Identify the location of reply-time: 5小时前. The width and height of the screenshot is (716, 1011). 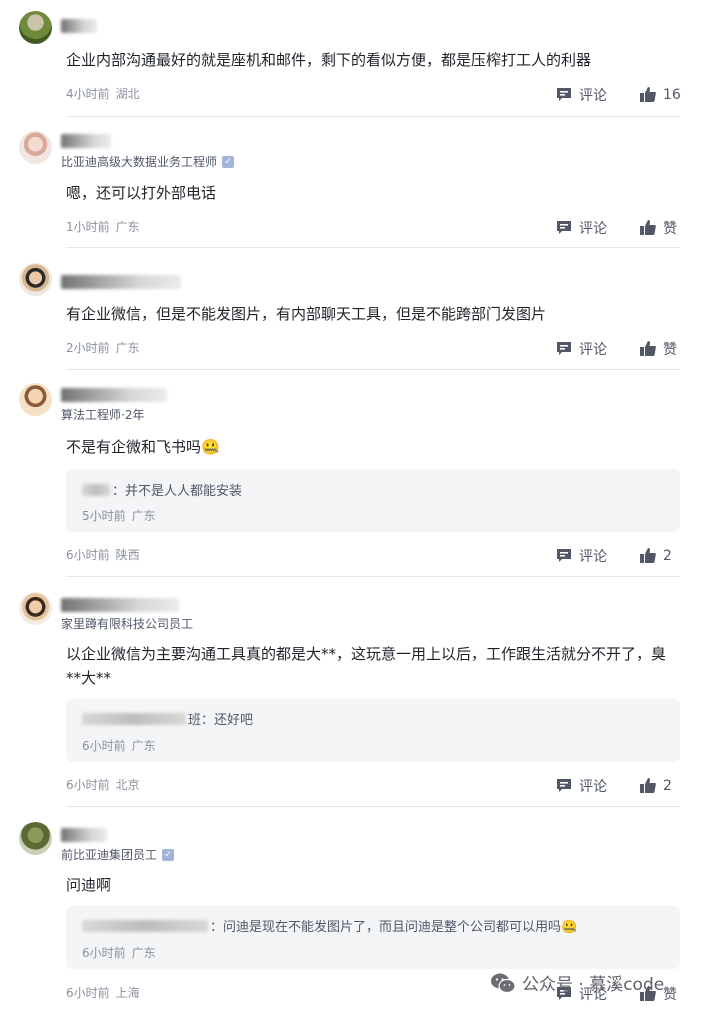
(104, 516).